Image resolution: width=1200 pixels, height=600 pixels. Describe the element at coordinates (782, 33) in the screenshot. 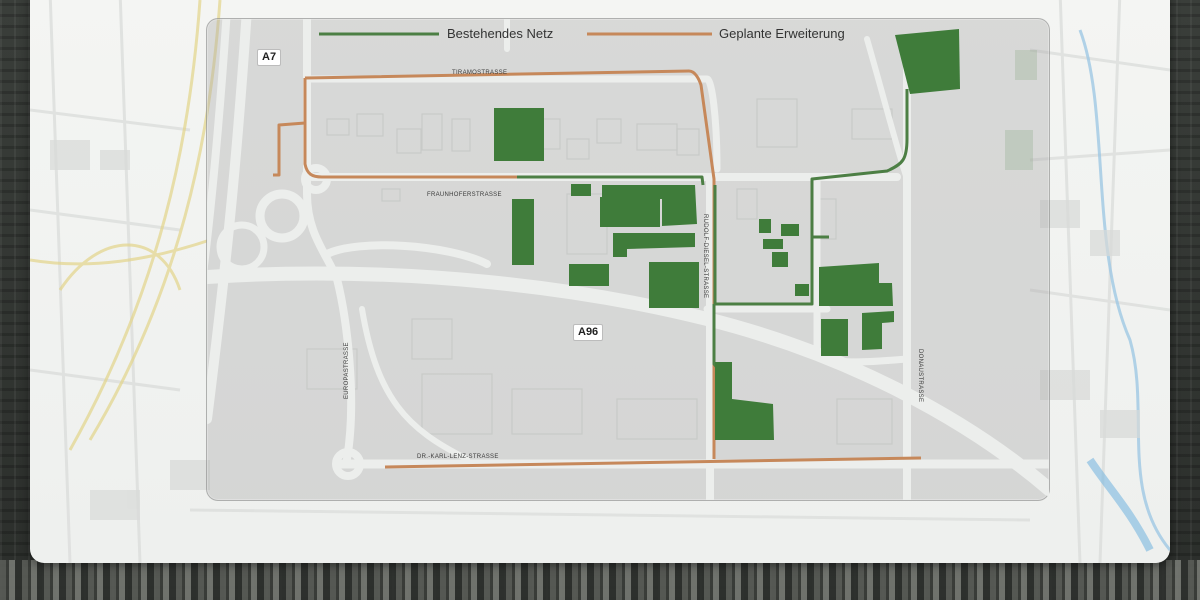

I see `legend-planned-label: Geplante Erweiterung` at that location.